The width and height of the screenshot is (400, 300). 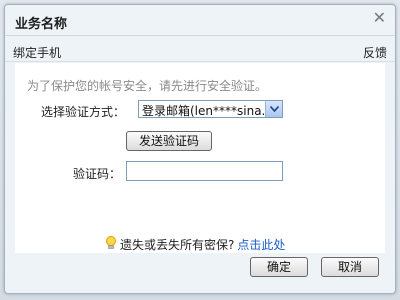 I want to click on verification-code-input, so click(x=204, y=171).